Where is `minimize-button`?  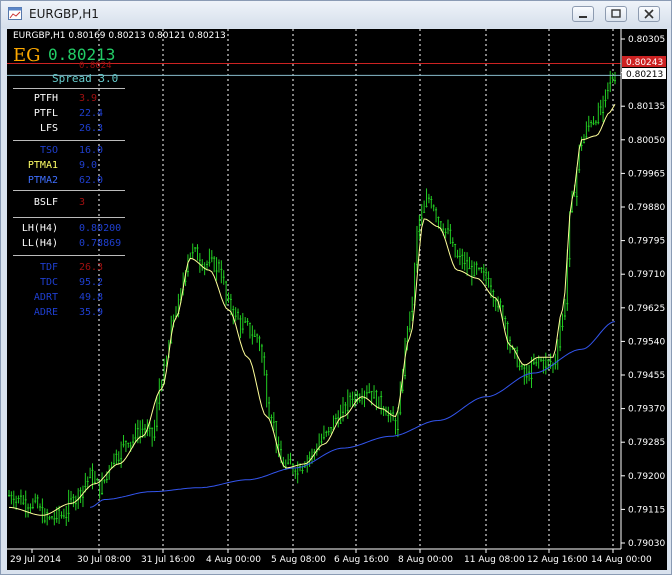
minimize-button is located at coordinates (583, 14).